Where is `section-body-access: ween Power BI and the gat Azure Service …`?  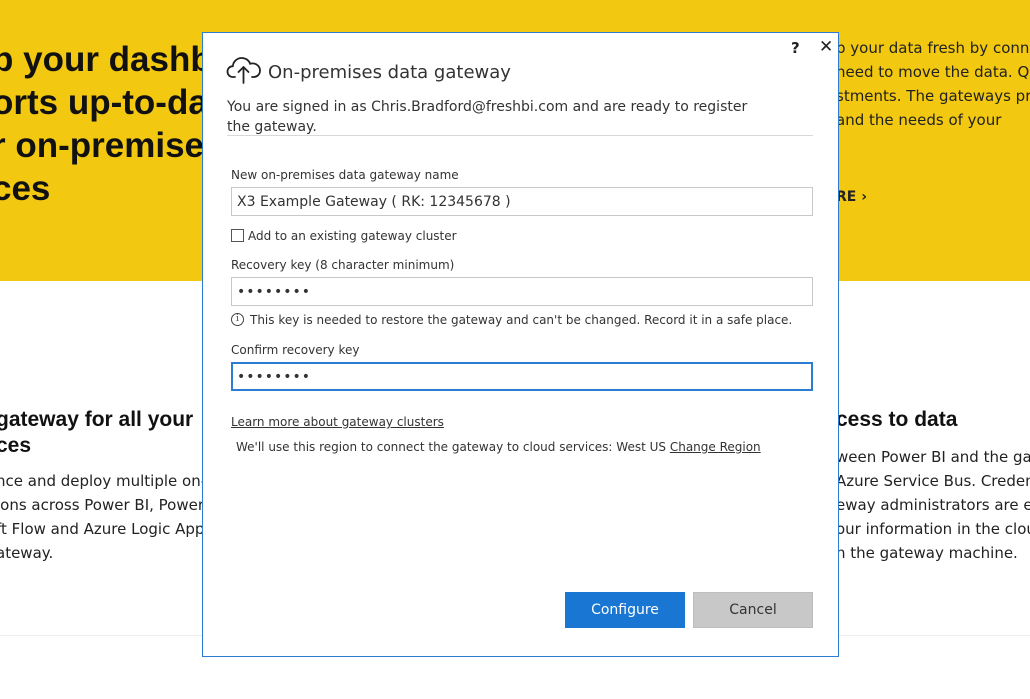
section-body-access: ween Power BI and the gat Azure Service … is located at coordinates (933, 505).